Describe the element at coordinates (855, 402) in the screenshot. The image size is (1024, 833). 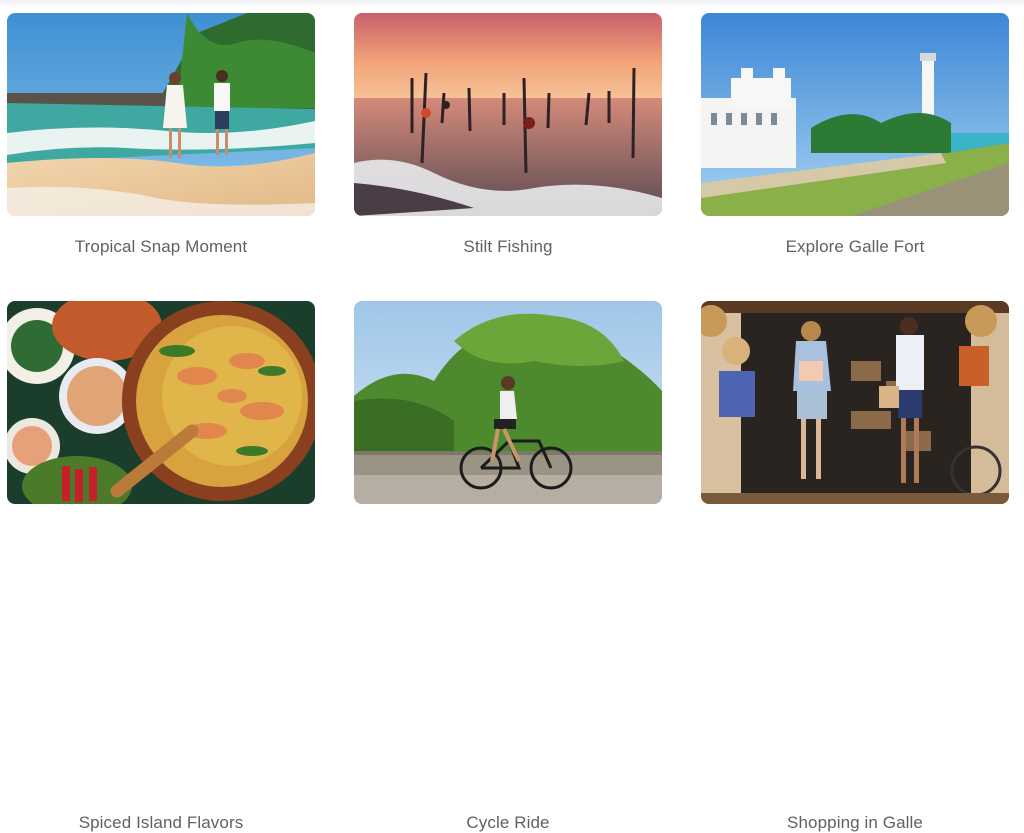
I see `shopping-galle-photo` at that location.